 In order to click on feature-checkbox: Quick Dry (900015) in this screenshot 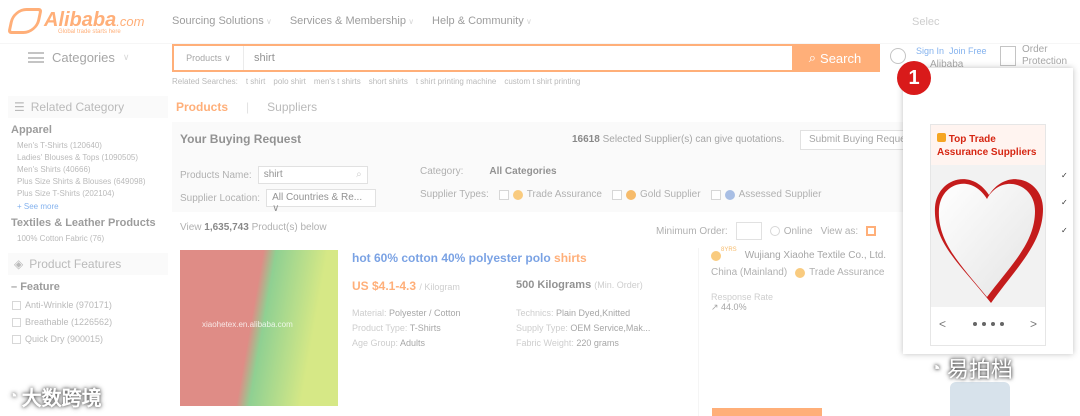, I will do `click(90, 339)`.